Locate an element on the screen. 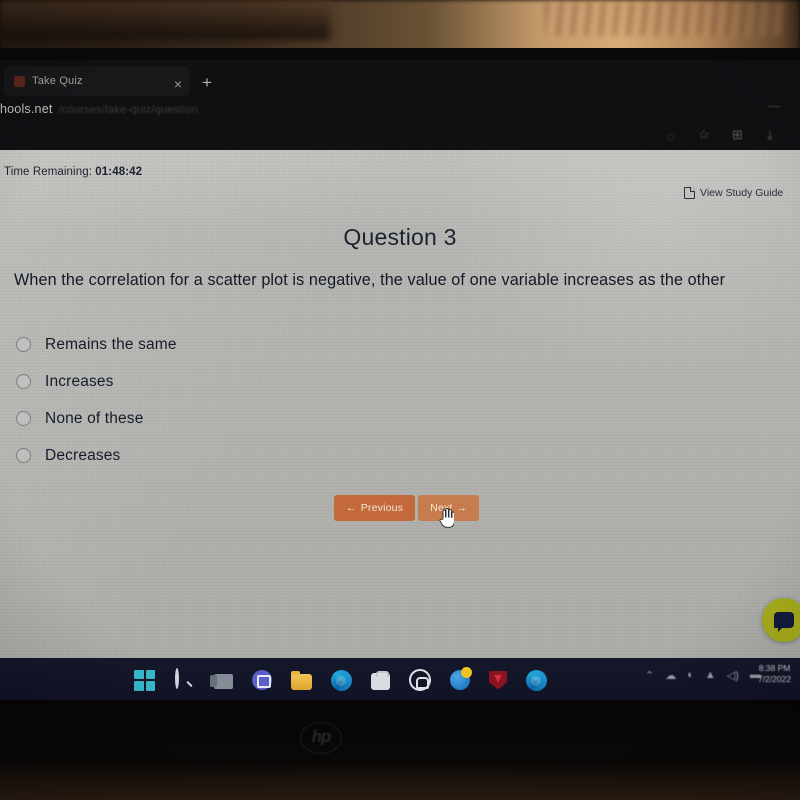 The image size is (800, 800). clock-time: 8:38 PM is located at coordinates (774, 668).